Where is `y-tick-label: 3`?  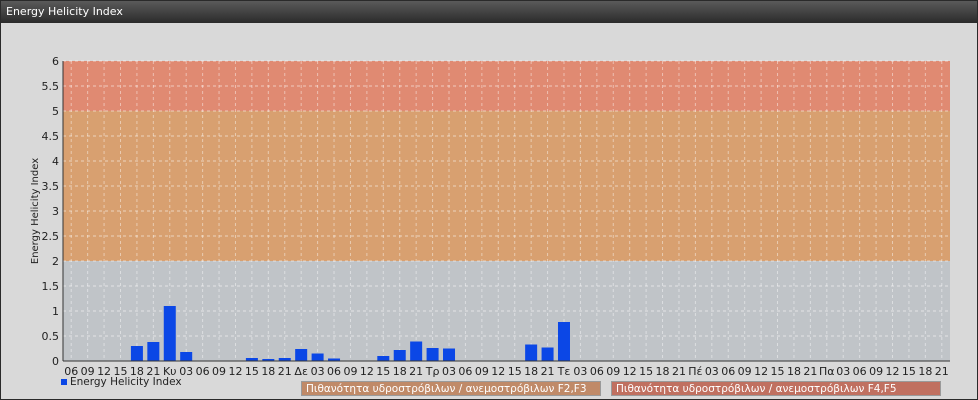 y-tick-label: 3 is located at coordinates (55, 211).